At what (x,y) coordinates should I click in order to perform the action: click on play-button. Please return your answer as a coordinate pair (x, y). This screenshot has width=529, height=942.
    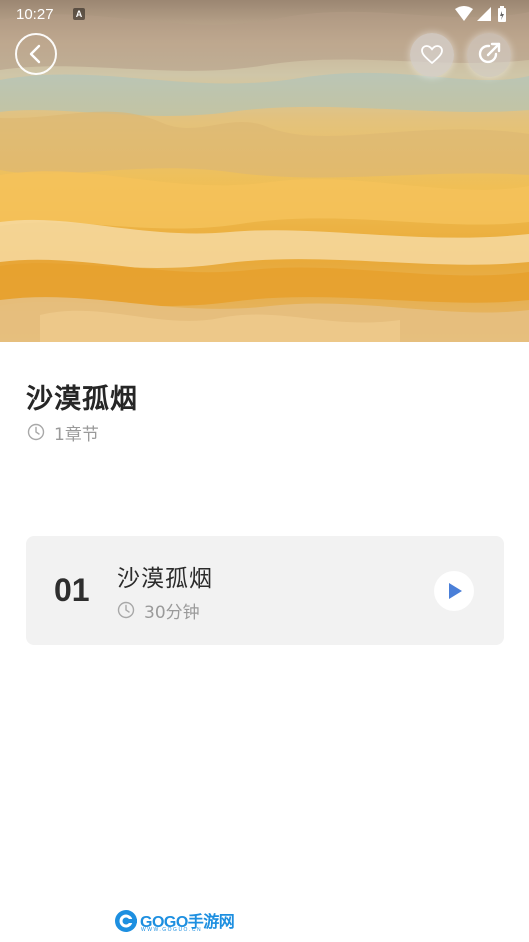
    Looking at the image, I should click on (454, 591).